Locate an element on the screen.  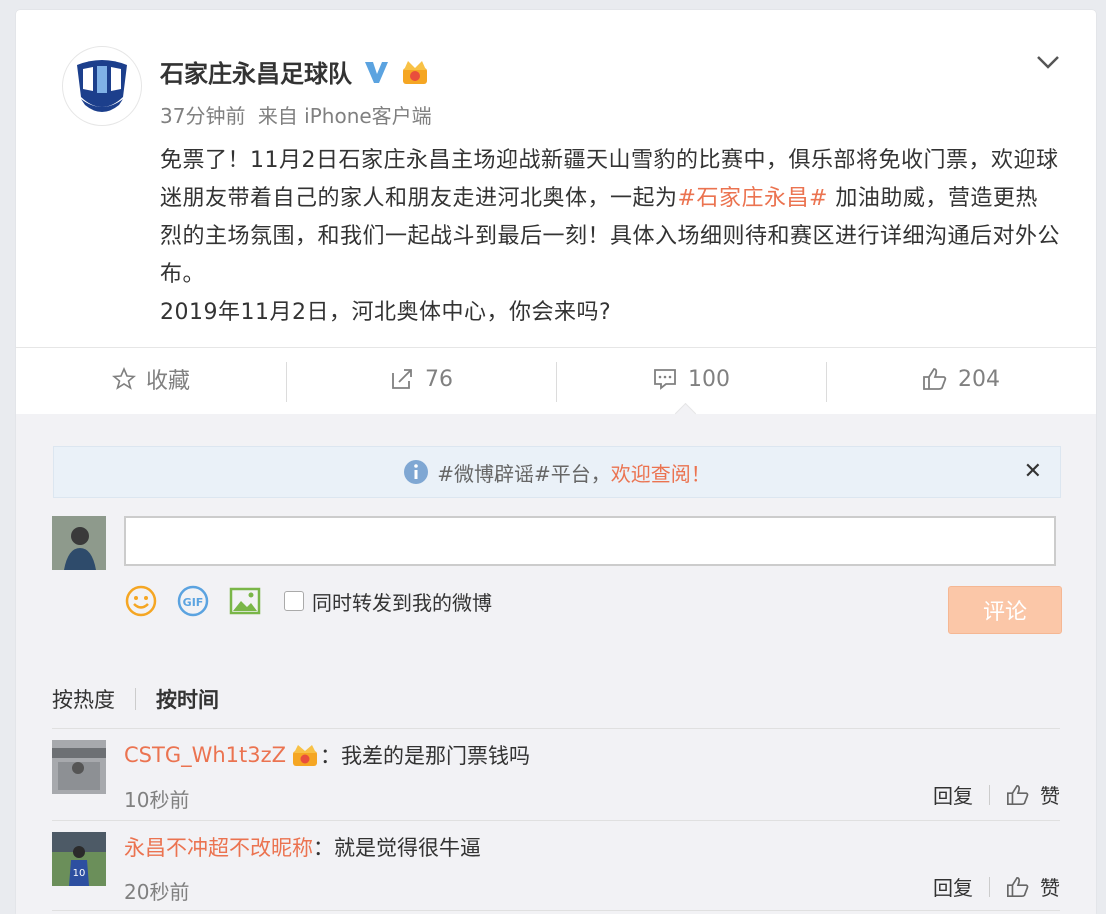
comment-time: 10秒前 is located at coordinates (157, 800).